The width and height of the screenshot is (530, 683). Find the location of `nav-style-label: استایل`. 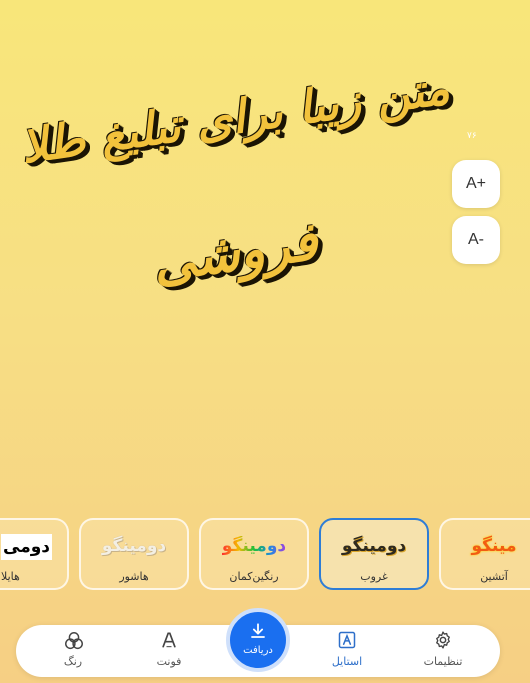

nav-style-label: استایل is located at coordinates (347, 661).